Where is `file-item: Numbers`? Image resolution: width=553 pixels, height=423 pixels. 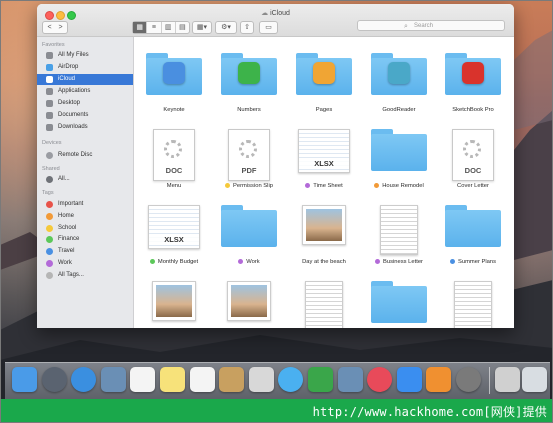
file-item: Numbers is located at coordinates (249, 83).